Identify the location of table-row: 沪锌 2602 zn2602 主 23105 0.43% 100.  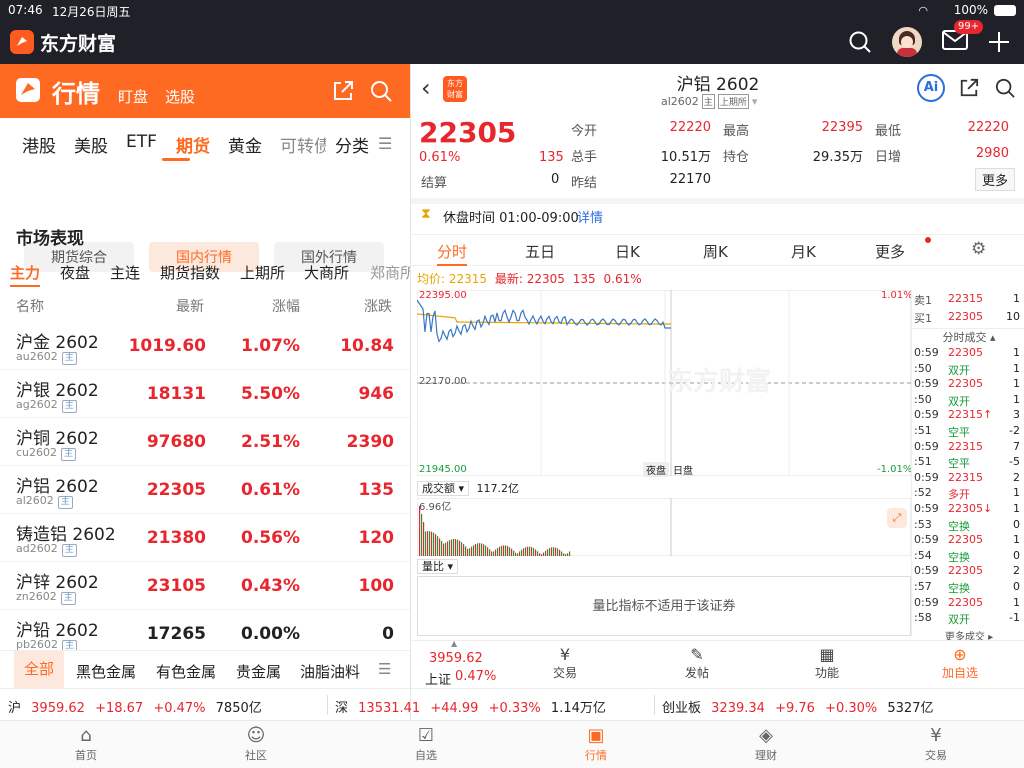
(205, 586).